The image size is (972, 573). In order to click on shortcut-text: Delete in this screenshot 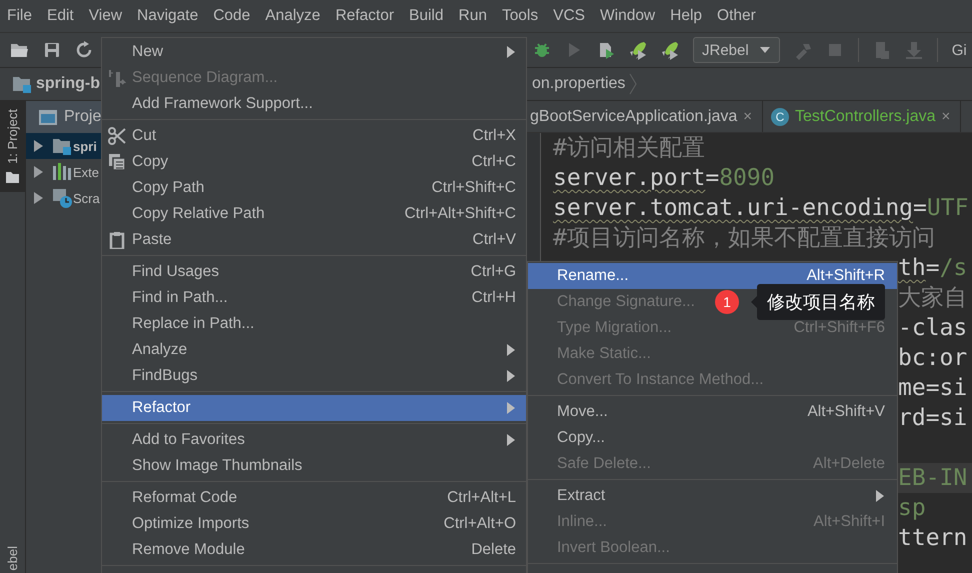, I will do `click(493, 550)`.